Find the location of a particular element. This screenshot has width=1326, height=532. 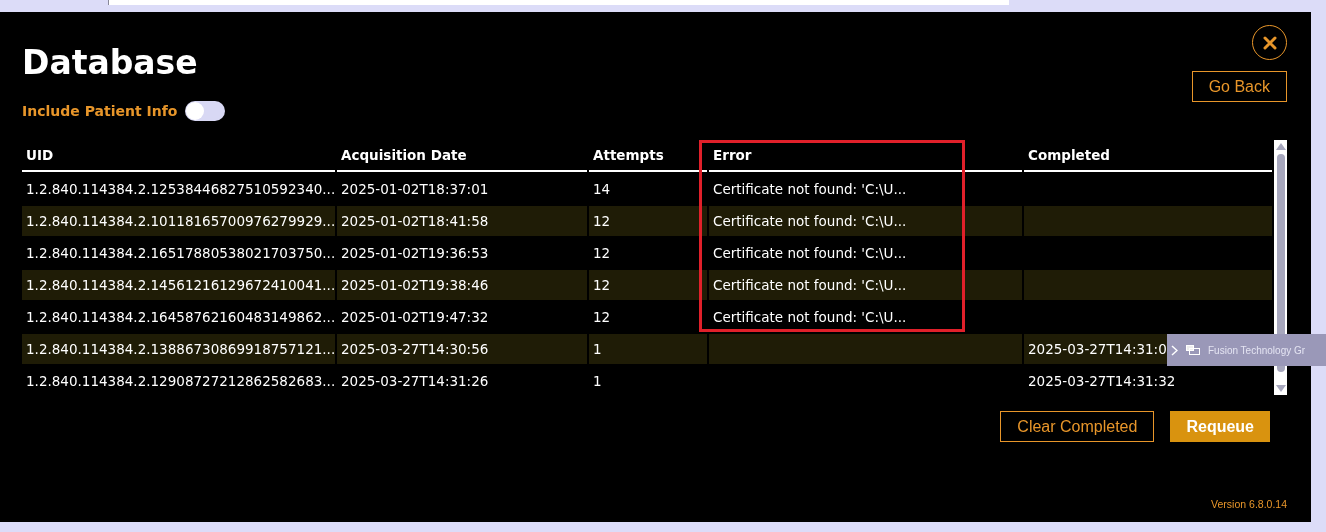

table-cell-text: 2025-03-27T14:31:26 is located at coordinates (415, 381).